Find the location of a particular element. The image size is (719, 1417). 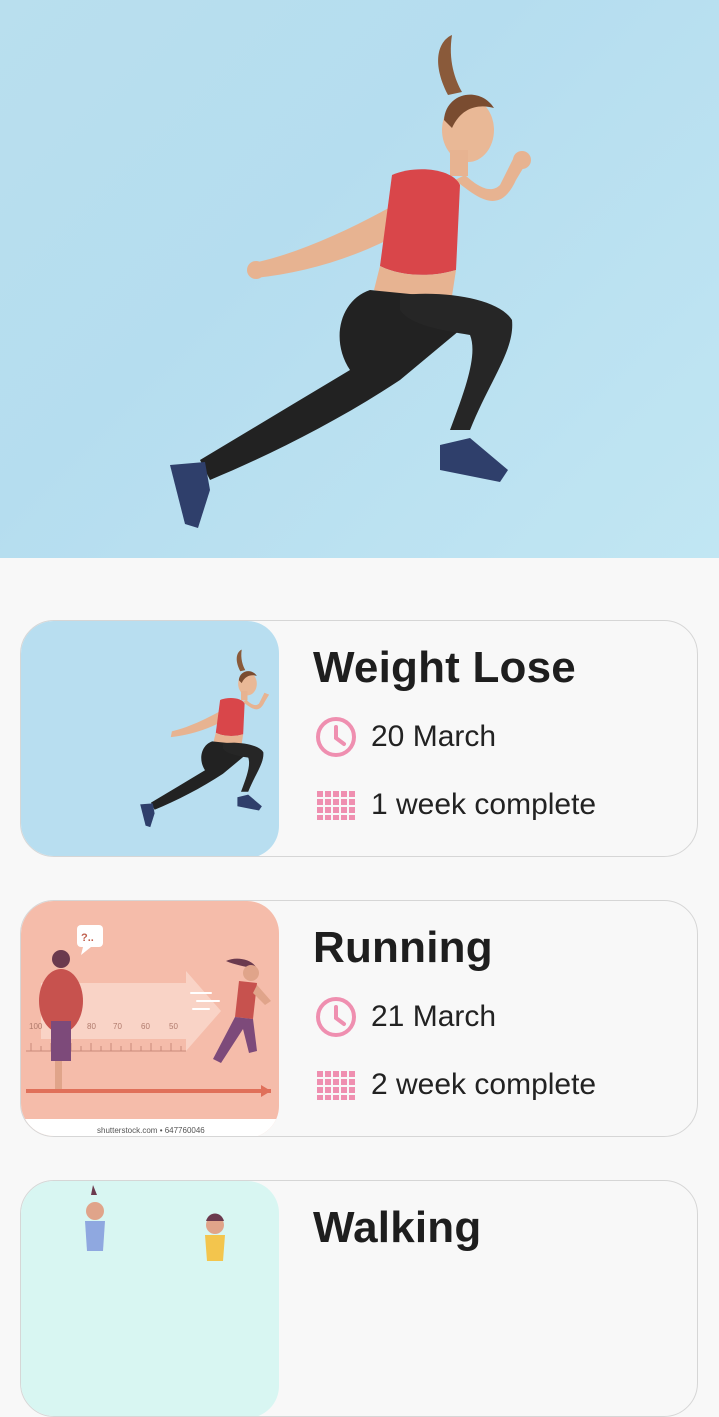

workout-progress: 2 week complete is located at coordinates (484, 1084).